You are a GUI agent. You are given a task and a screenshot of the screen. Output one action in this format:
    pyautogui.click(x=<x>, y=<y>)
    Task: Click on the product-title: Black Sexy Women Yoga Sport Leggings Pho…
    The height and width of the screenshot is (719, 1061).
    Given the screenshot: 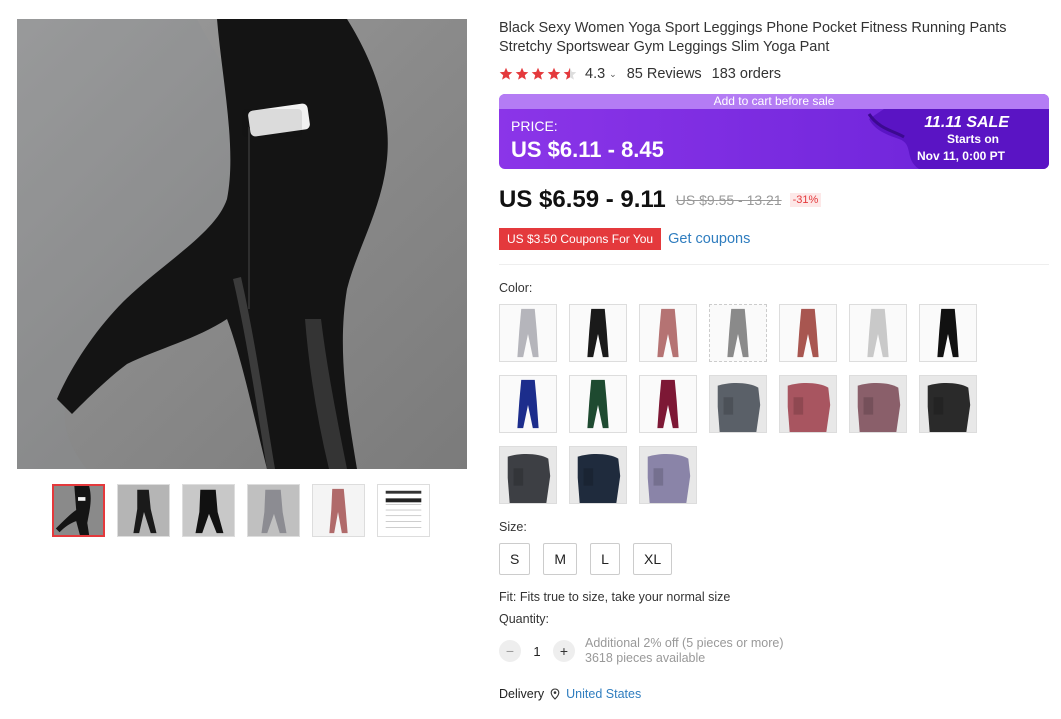 What is the action you would take?
    pyautogui.click(x=753, y=37)
    